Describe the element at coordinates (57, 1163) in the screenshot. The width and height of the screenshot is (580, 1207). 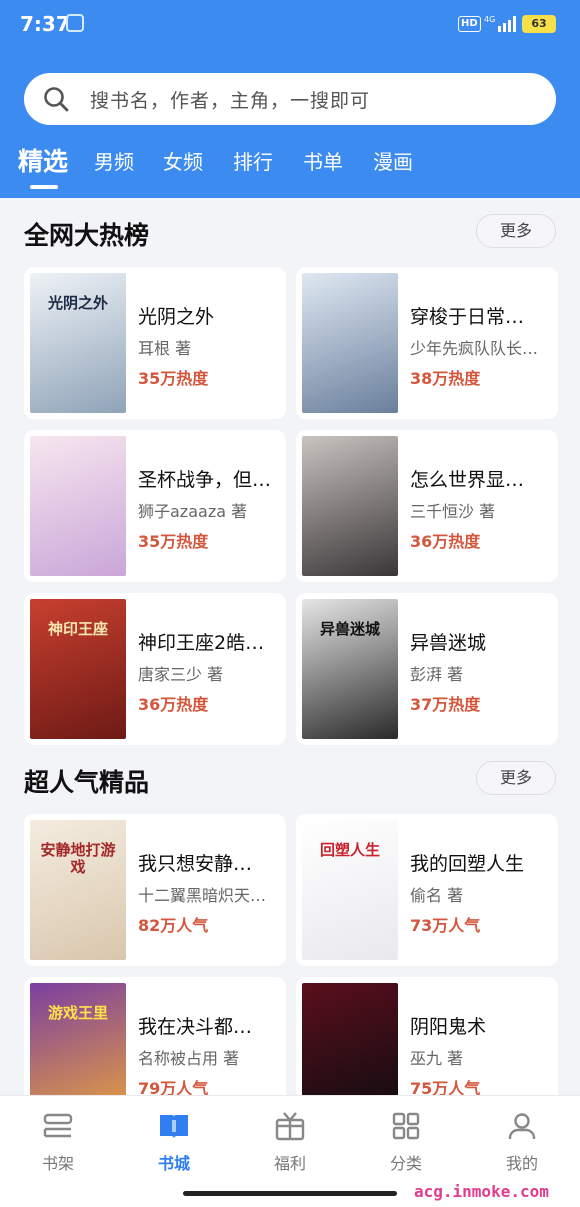
I see `nav-label: 书架` at that location.